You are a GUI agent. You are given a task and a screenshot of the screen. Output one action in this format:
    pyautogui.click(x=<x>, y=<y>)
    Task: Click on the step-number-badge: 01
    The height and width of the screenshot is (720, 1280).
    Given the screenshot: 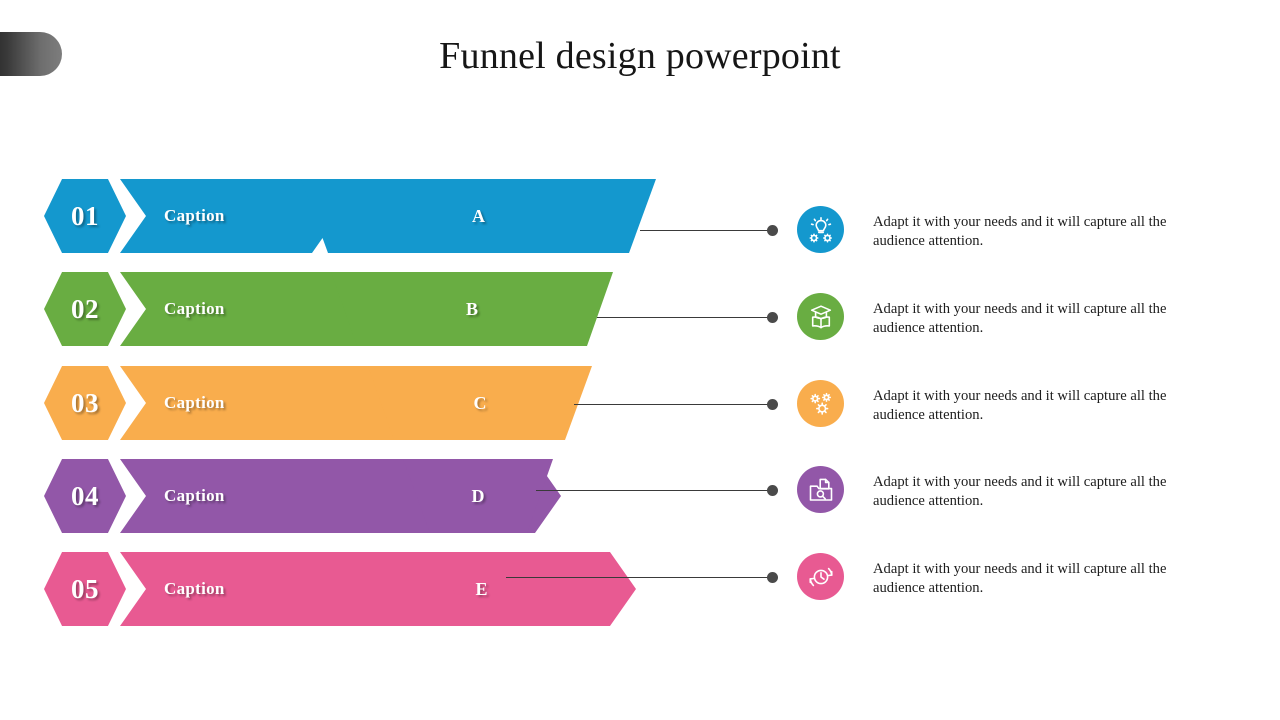 What is the action you would take?
    pyautogui.click(x=85, y=216)
    